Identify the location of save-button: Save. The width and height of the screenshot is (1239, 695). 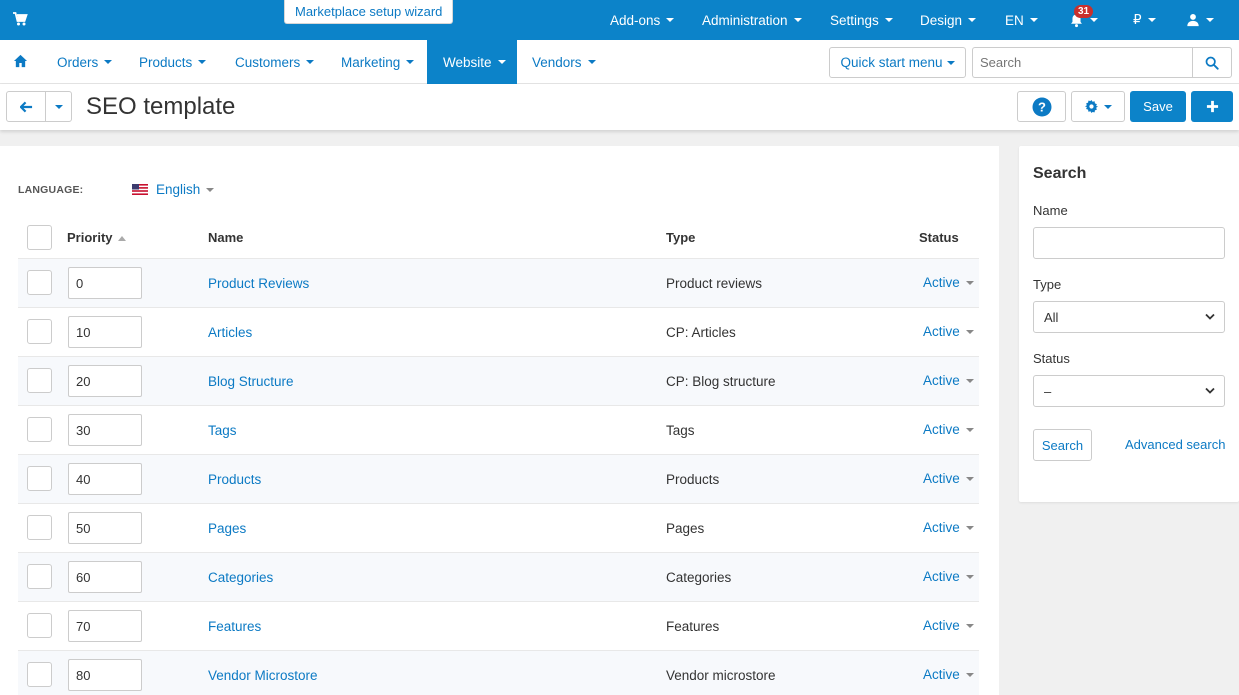
(1158, 106).